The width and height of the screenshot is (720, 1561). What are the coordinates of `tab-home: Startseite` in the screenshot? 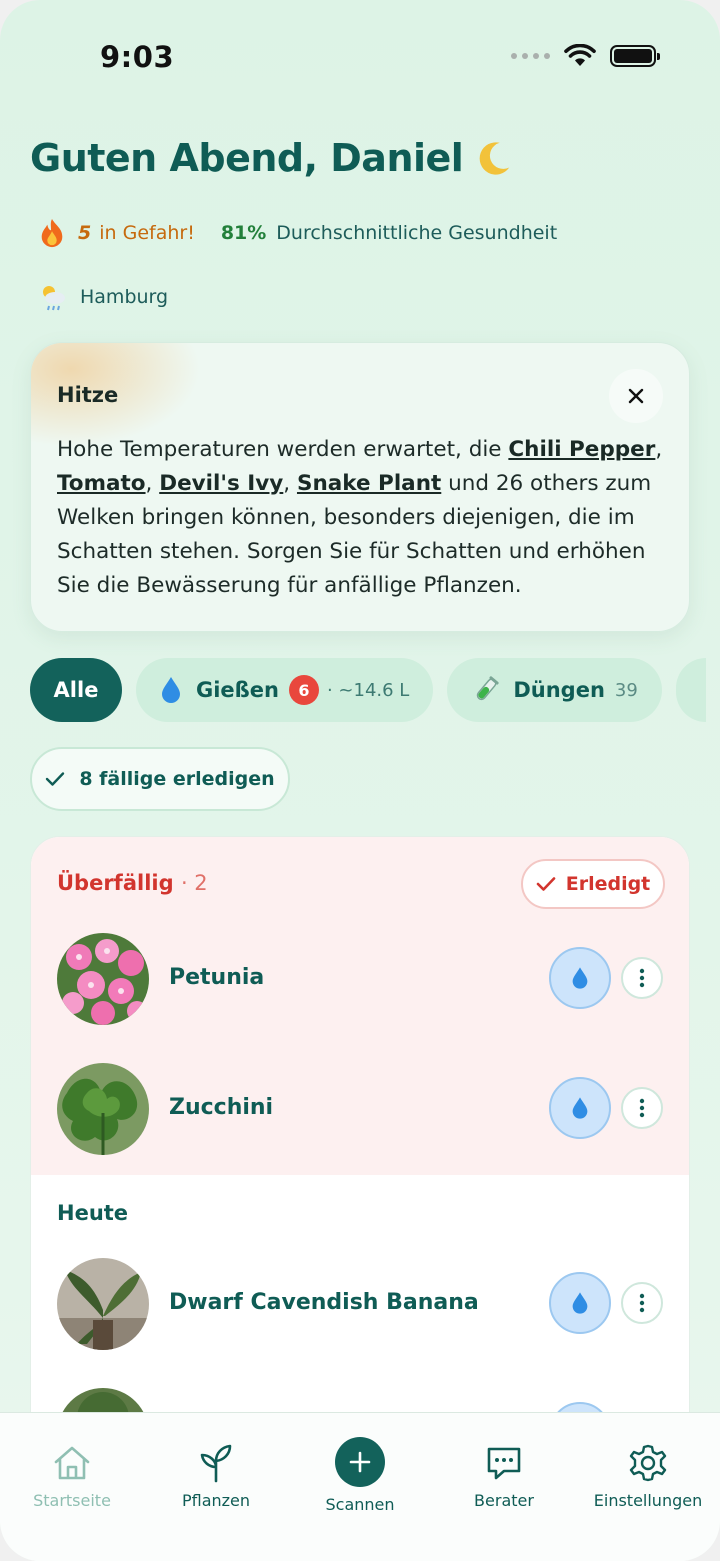 It's located at (72, 1476).